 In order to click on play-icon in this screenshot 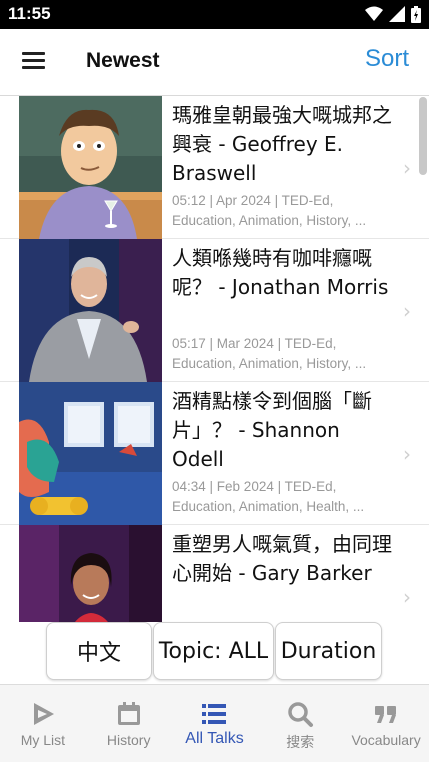, I will do `click(43, 714)`.